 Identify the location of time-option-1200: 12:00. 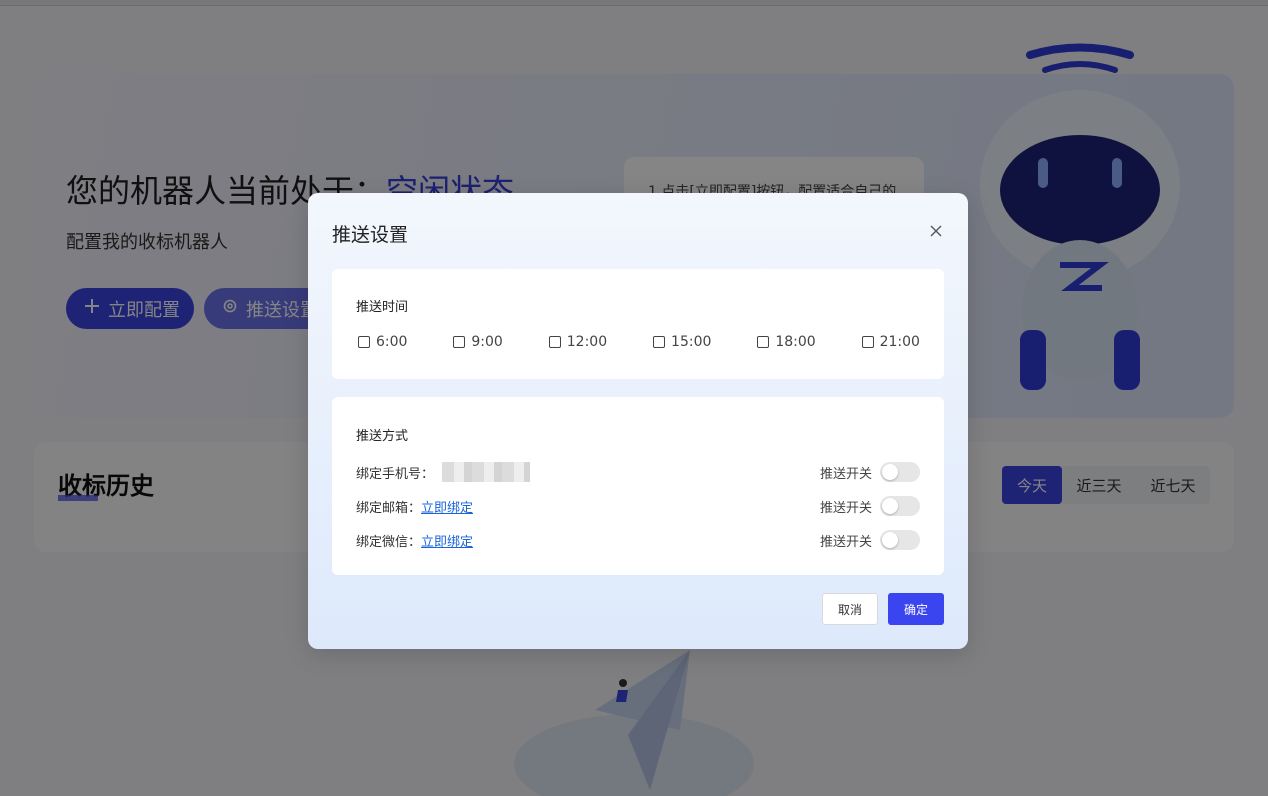
(578, 342).